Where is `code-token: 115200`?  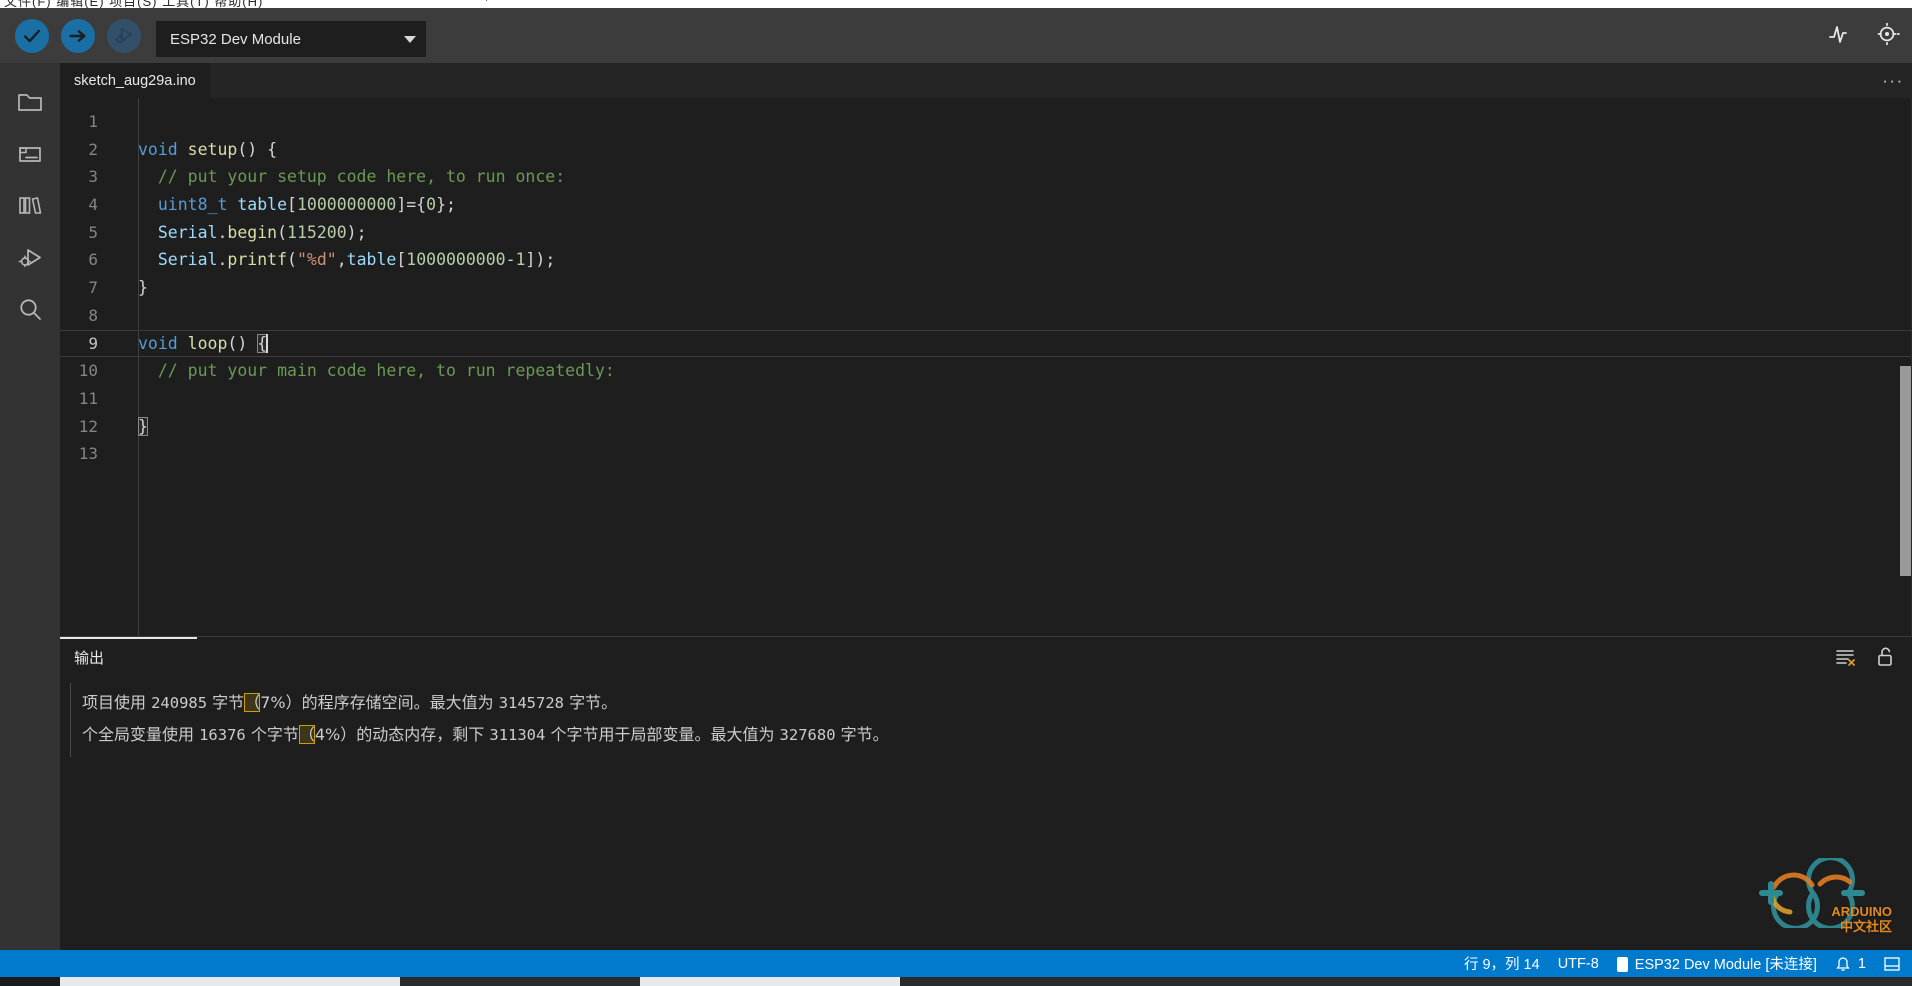
code-token: 115200 is located at coordinates (317, 232).